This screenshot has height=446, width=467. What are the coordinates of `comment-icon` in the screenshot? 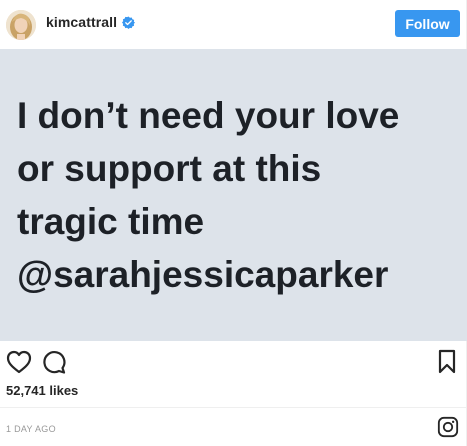 It's located at (54, 362).